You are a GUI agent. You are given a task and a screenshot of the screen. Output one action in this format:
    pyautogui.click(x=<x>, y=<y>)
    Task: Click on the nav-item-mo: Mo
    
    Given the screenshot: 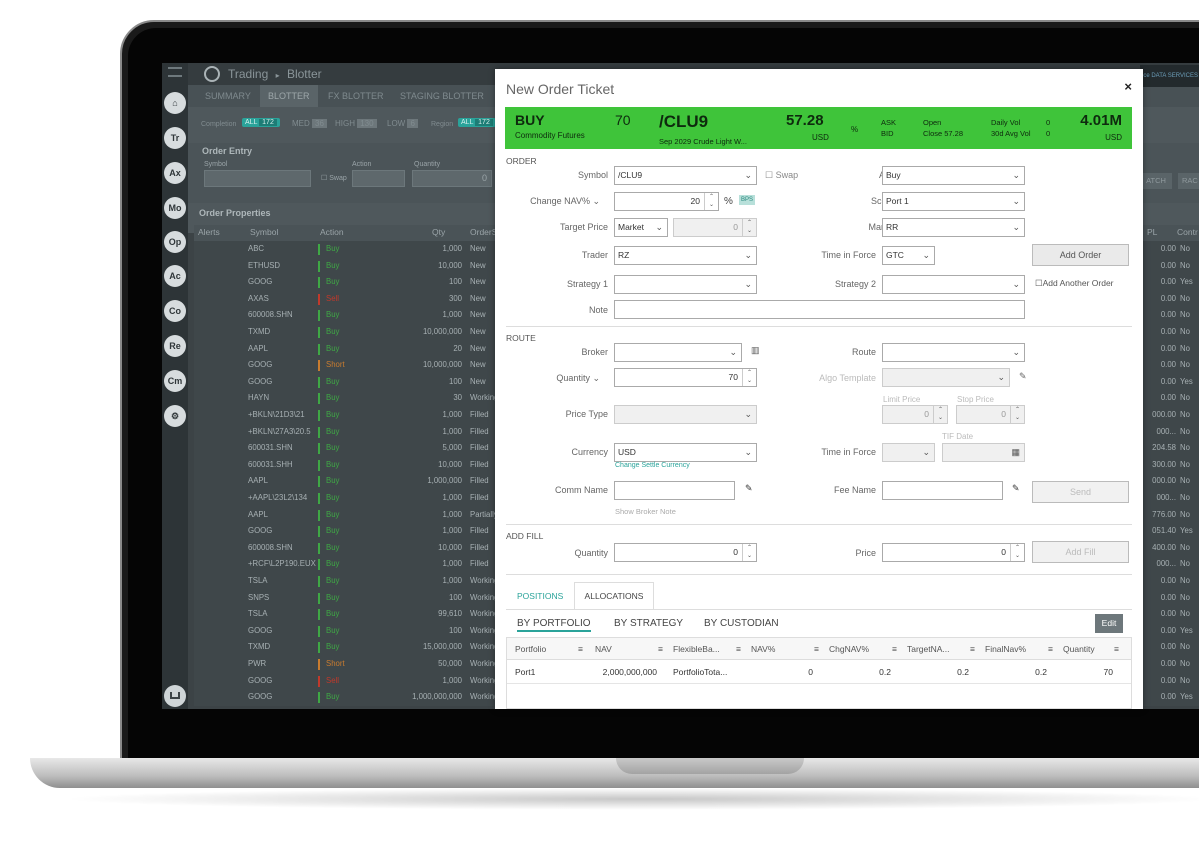 What is the action you would take?
    pyautogui.click(x=175, y=208)
    